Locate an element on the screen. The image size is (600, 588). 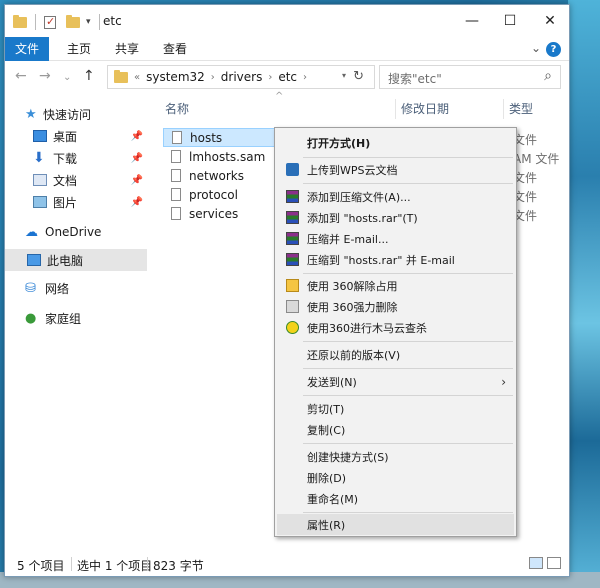
menu-item-properties: 属性(R) is located at coordinates (395, 524).